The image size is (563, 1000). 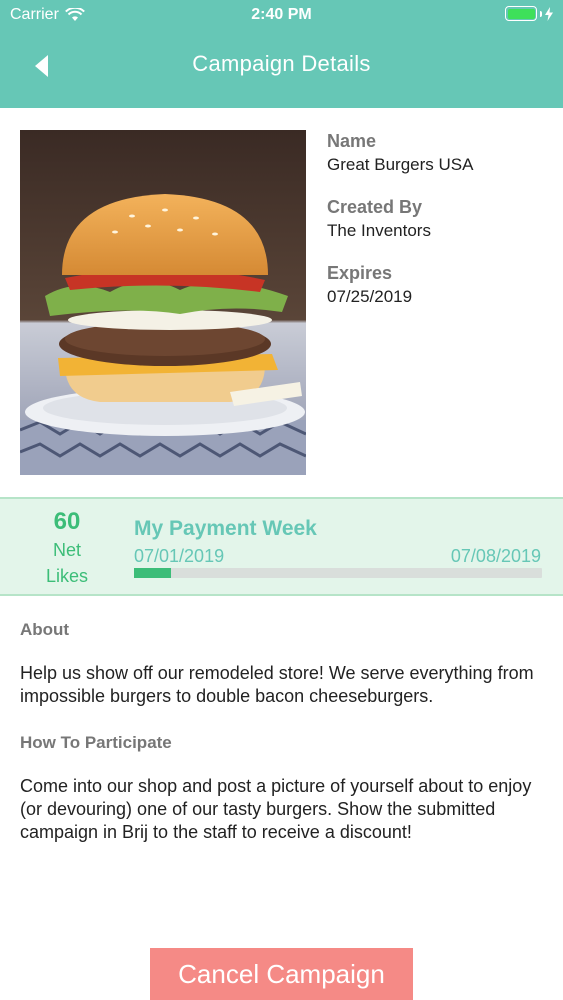 I want to click on likes-label-likes: Likes, so click(x=67, y=576).